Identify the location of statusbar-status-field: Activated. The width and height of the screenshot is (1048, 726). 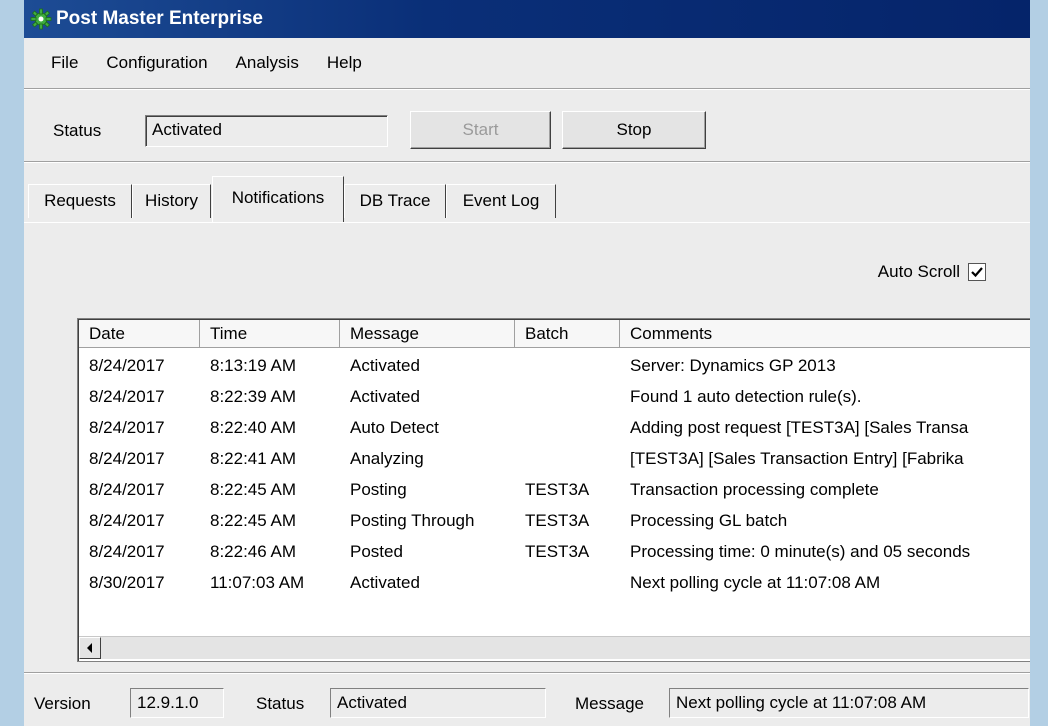
(438, 703).